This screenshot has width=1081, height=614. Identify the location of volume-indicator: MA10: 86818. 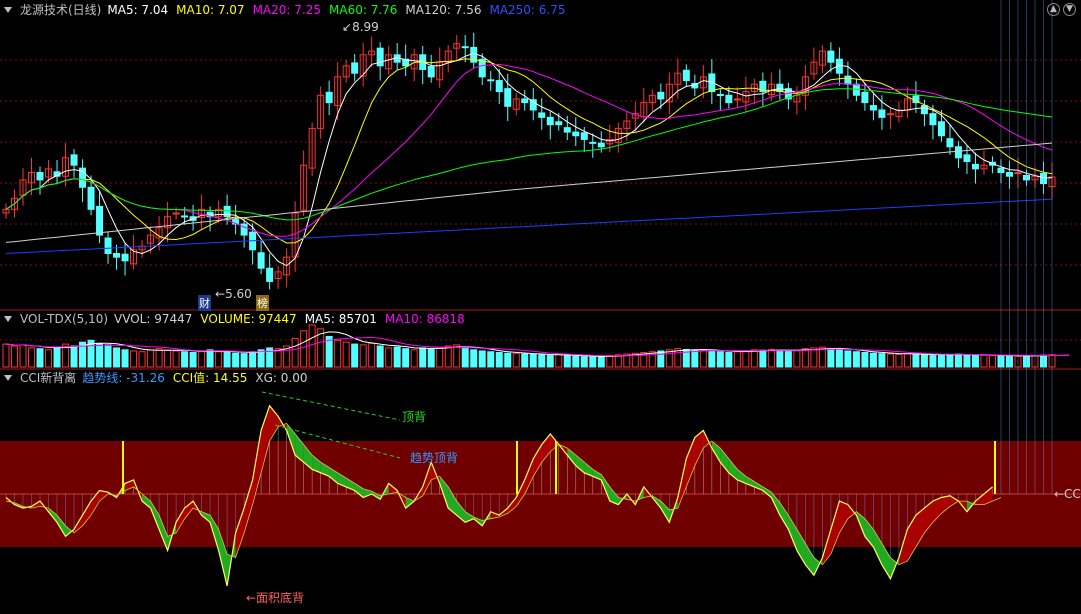
(424, 319).